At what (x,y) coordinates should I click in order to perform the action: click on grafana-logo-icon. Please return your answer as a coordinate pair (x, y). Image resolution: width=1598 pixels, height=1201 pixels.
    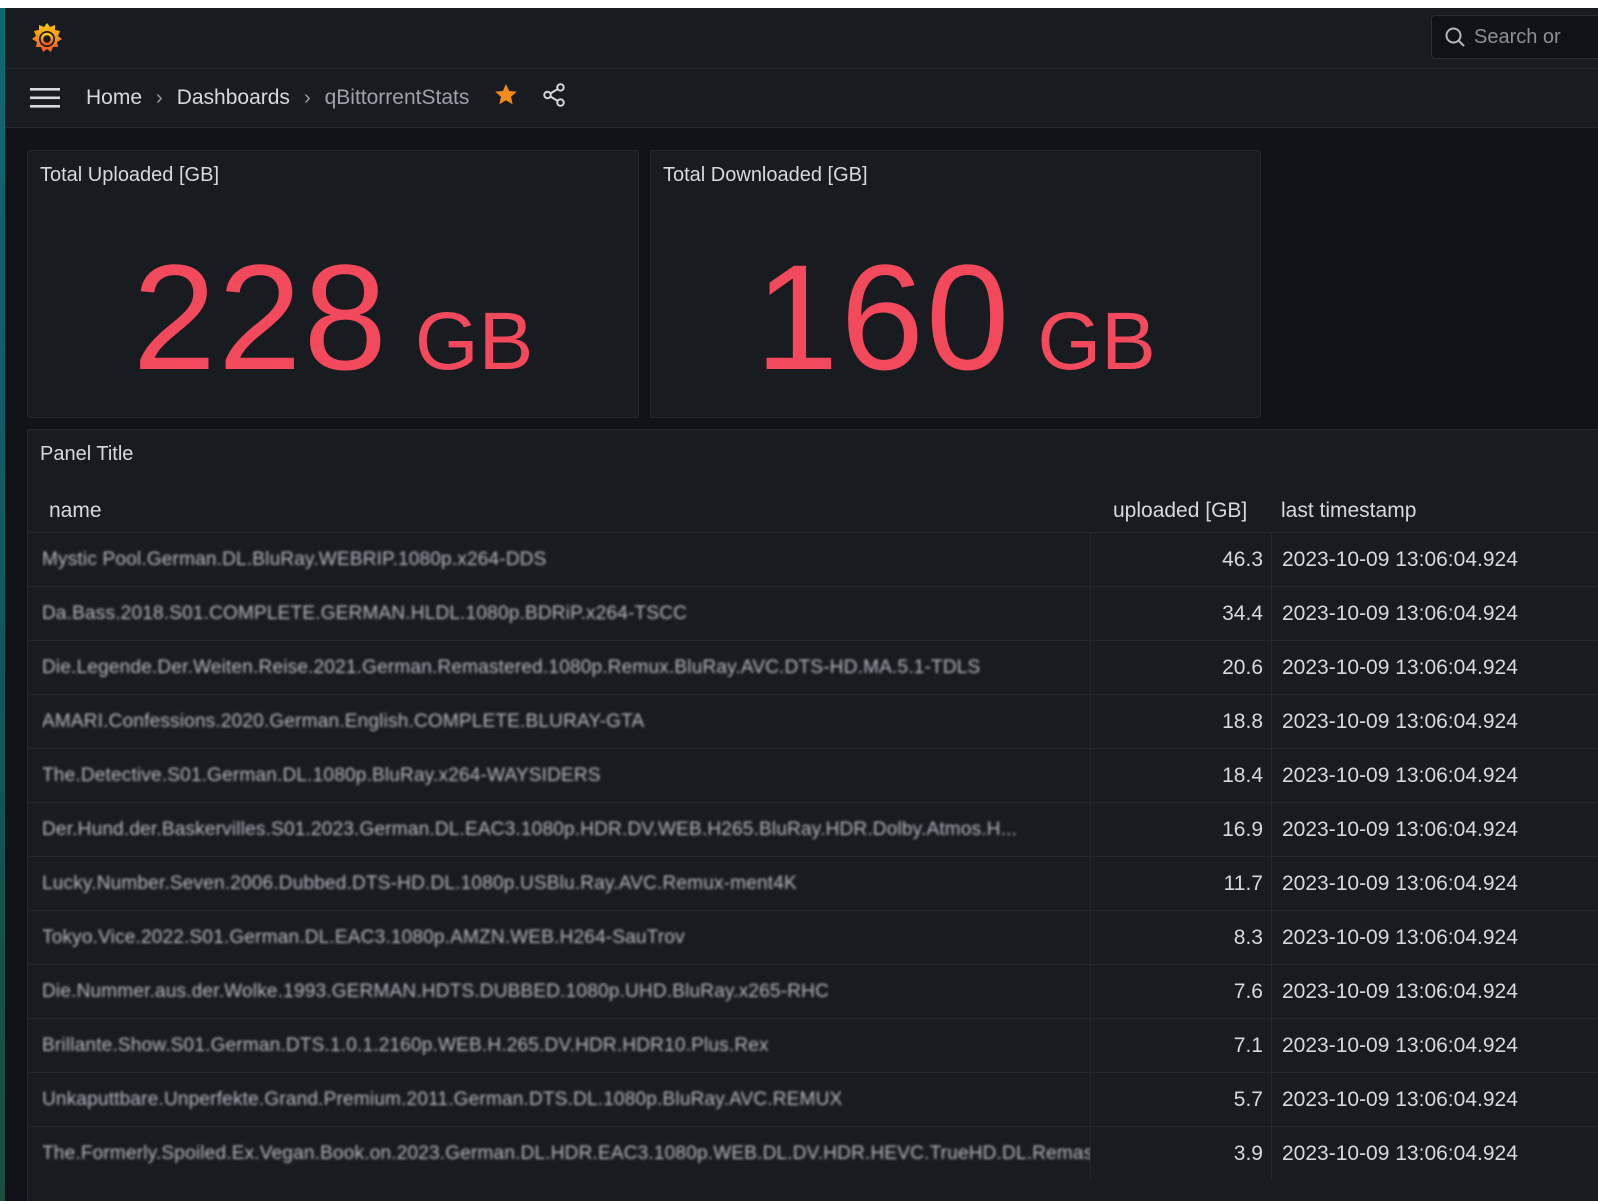
    Looking at the image, I should click on (47, 38).